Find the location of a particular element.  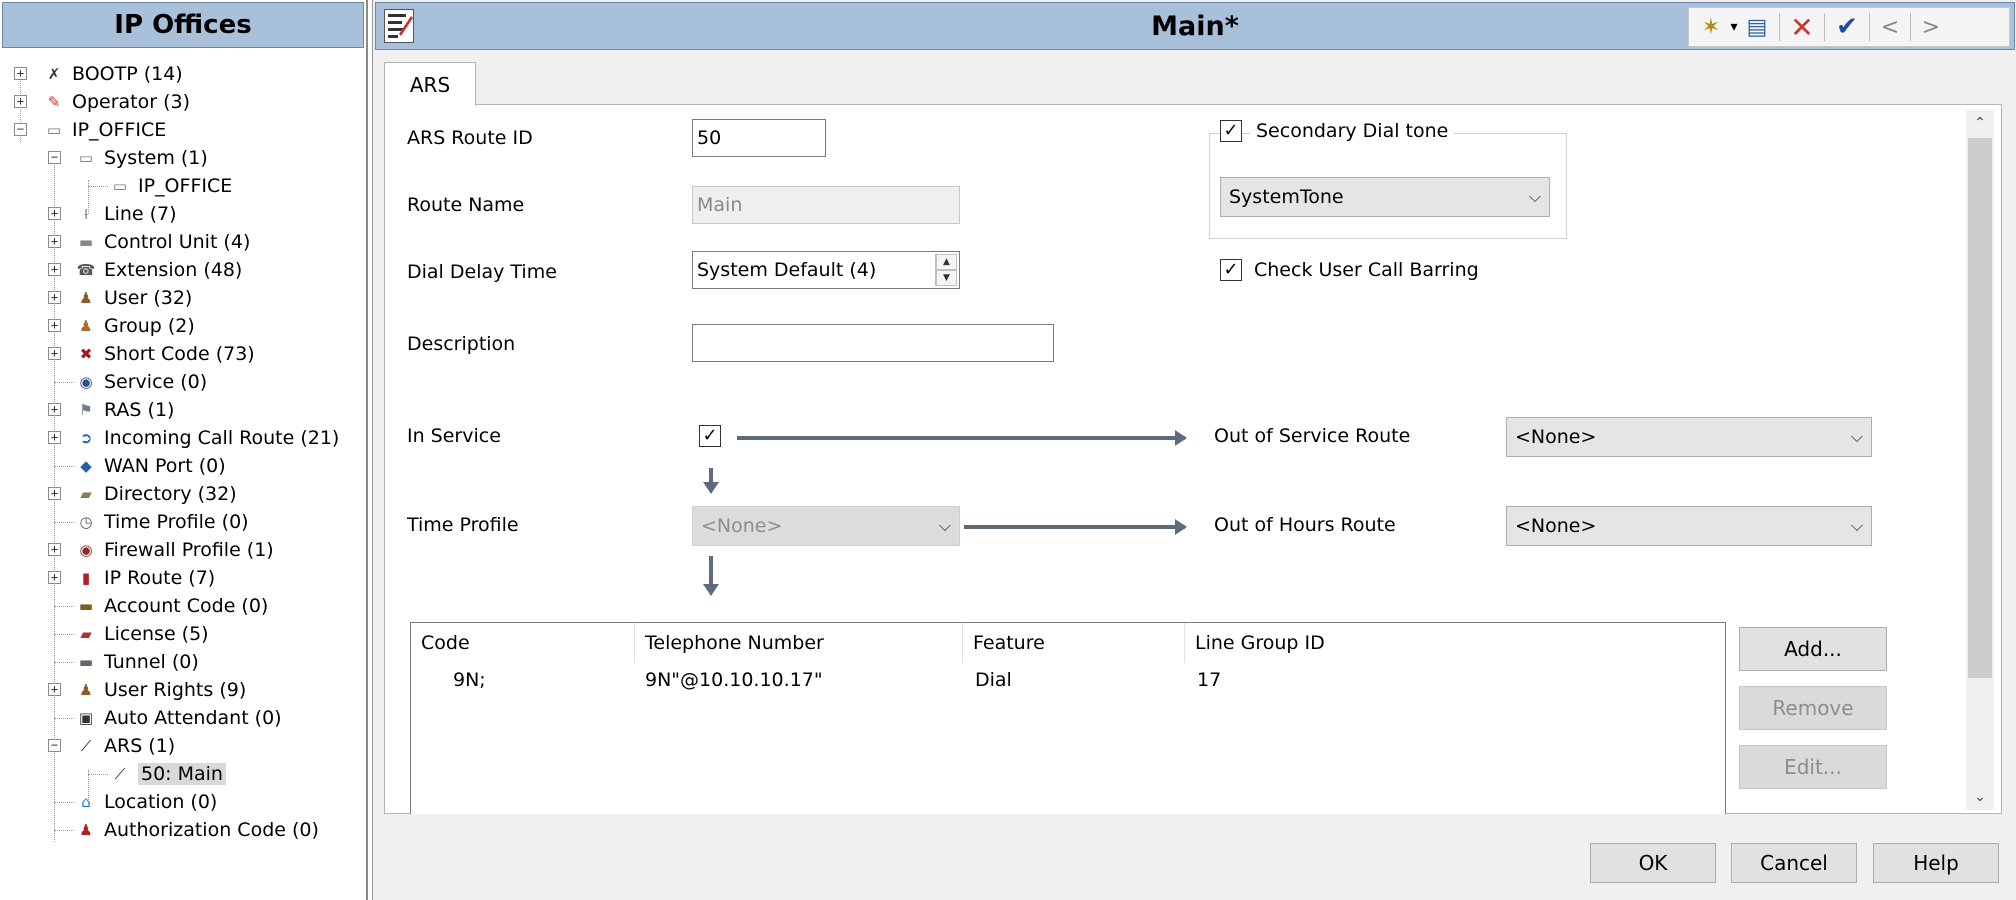

directory-icon: ▰ is located at coordinates (86, 494).